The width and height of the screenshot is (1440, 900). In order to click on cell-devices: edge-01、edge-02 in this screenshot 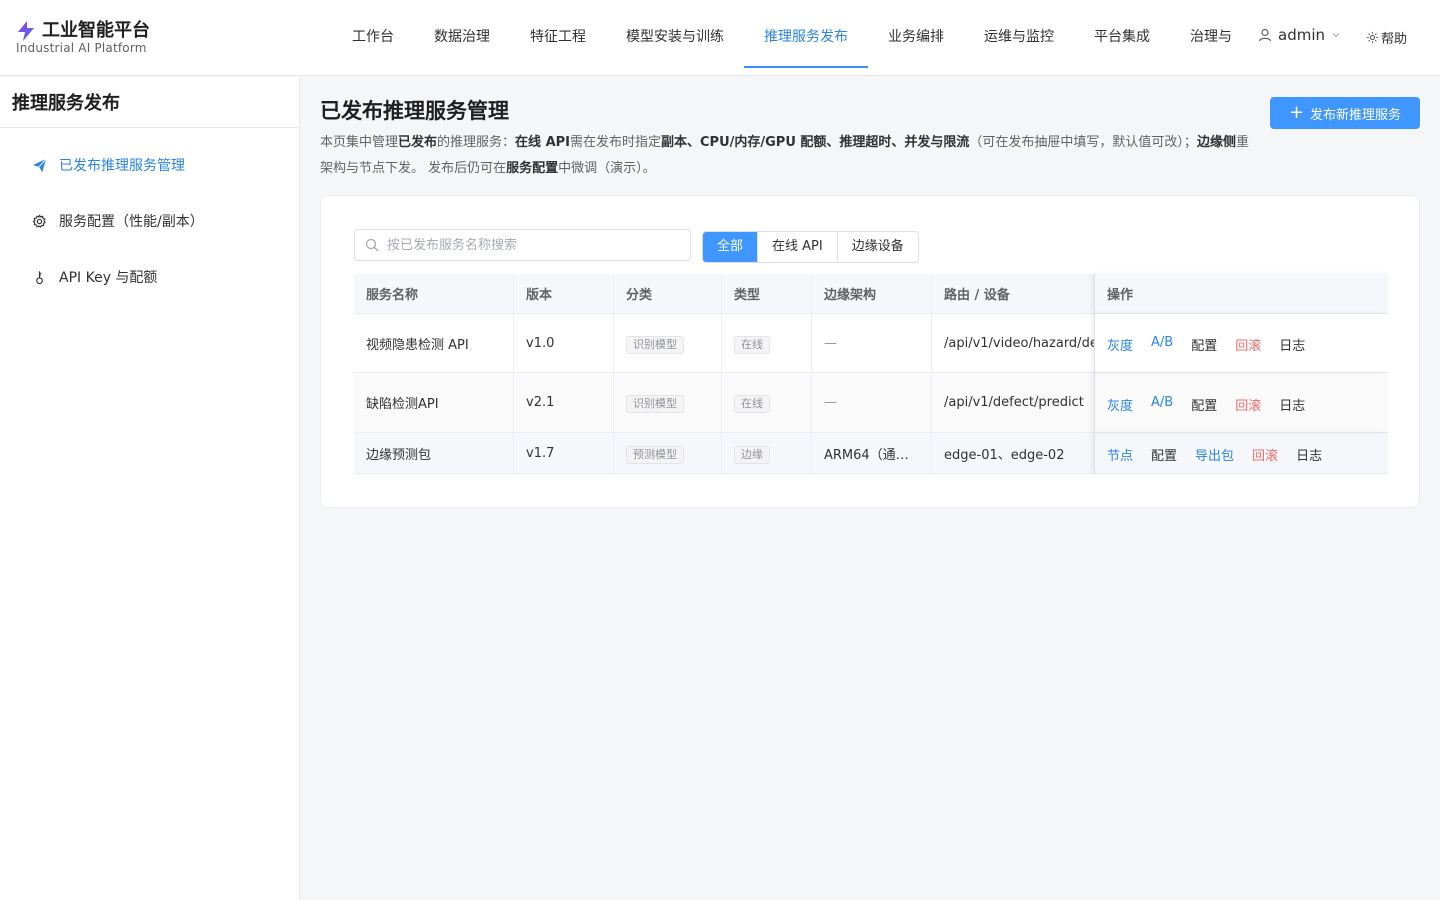, I will do `click(1004, 455)`.